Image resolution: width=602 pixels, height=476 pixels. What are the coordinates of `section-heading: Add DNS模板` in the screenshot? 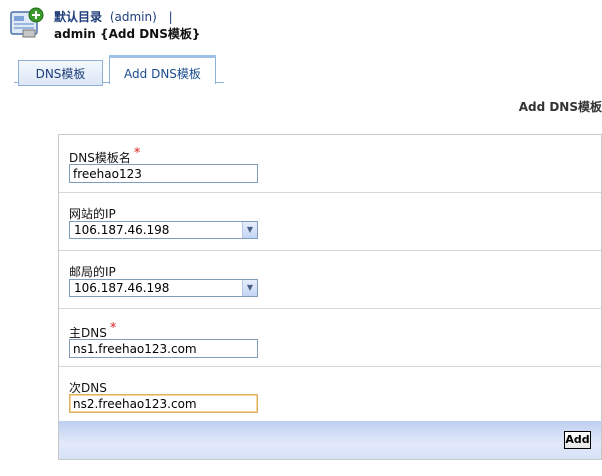 It's located at (560, 107).